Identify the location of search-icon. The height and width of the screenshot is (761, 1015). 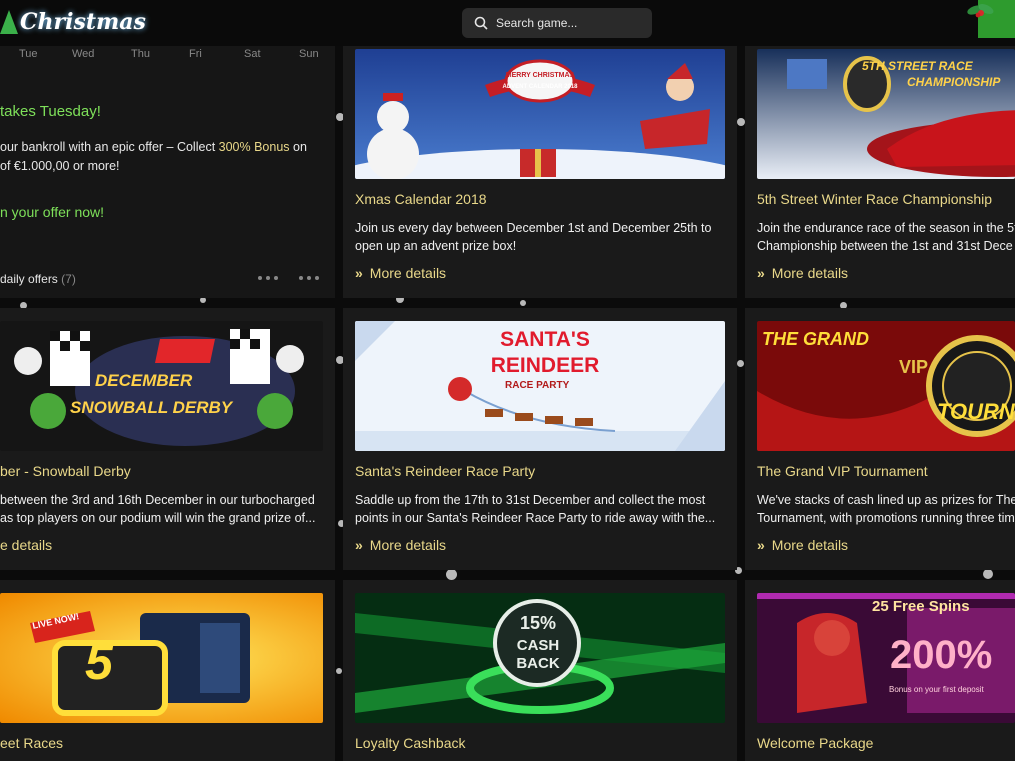
(481, 23).